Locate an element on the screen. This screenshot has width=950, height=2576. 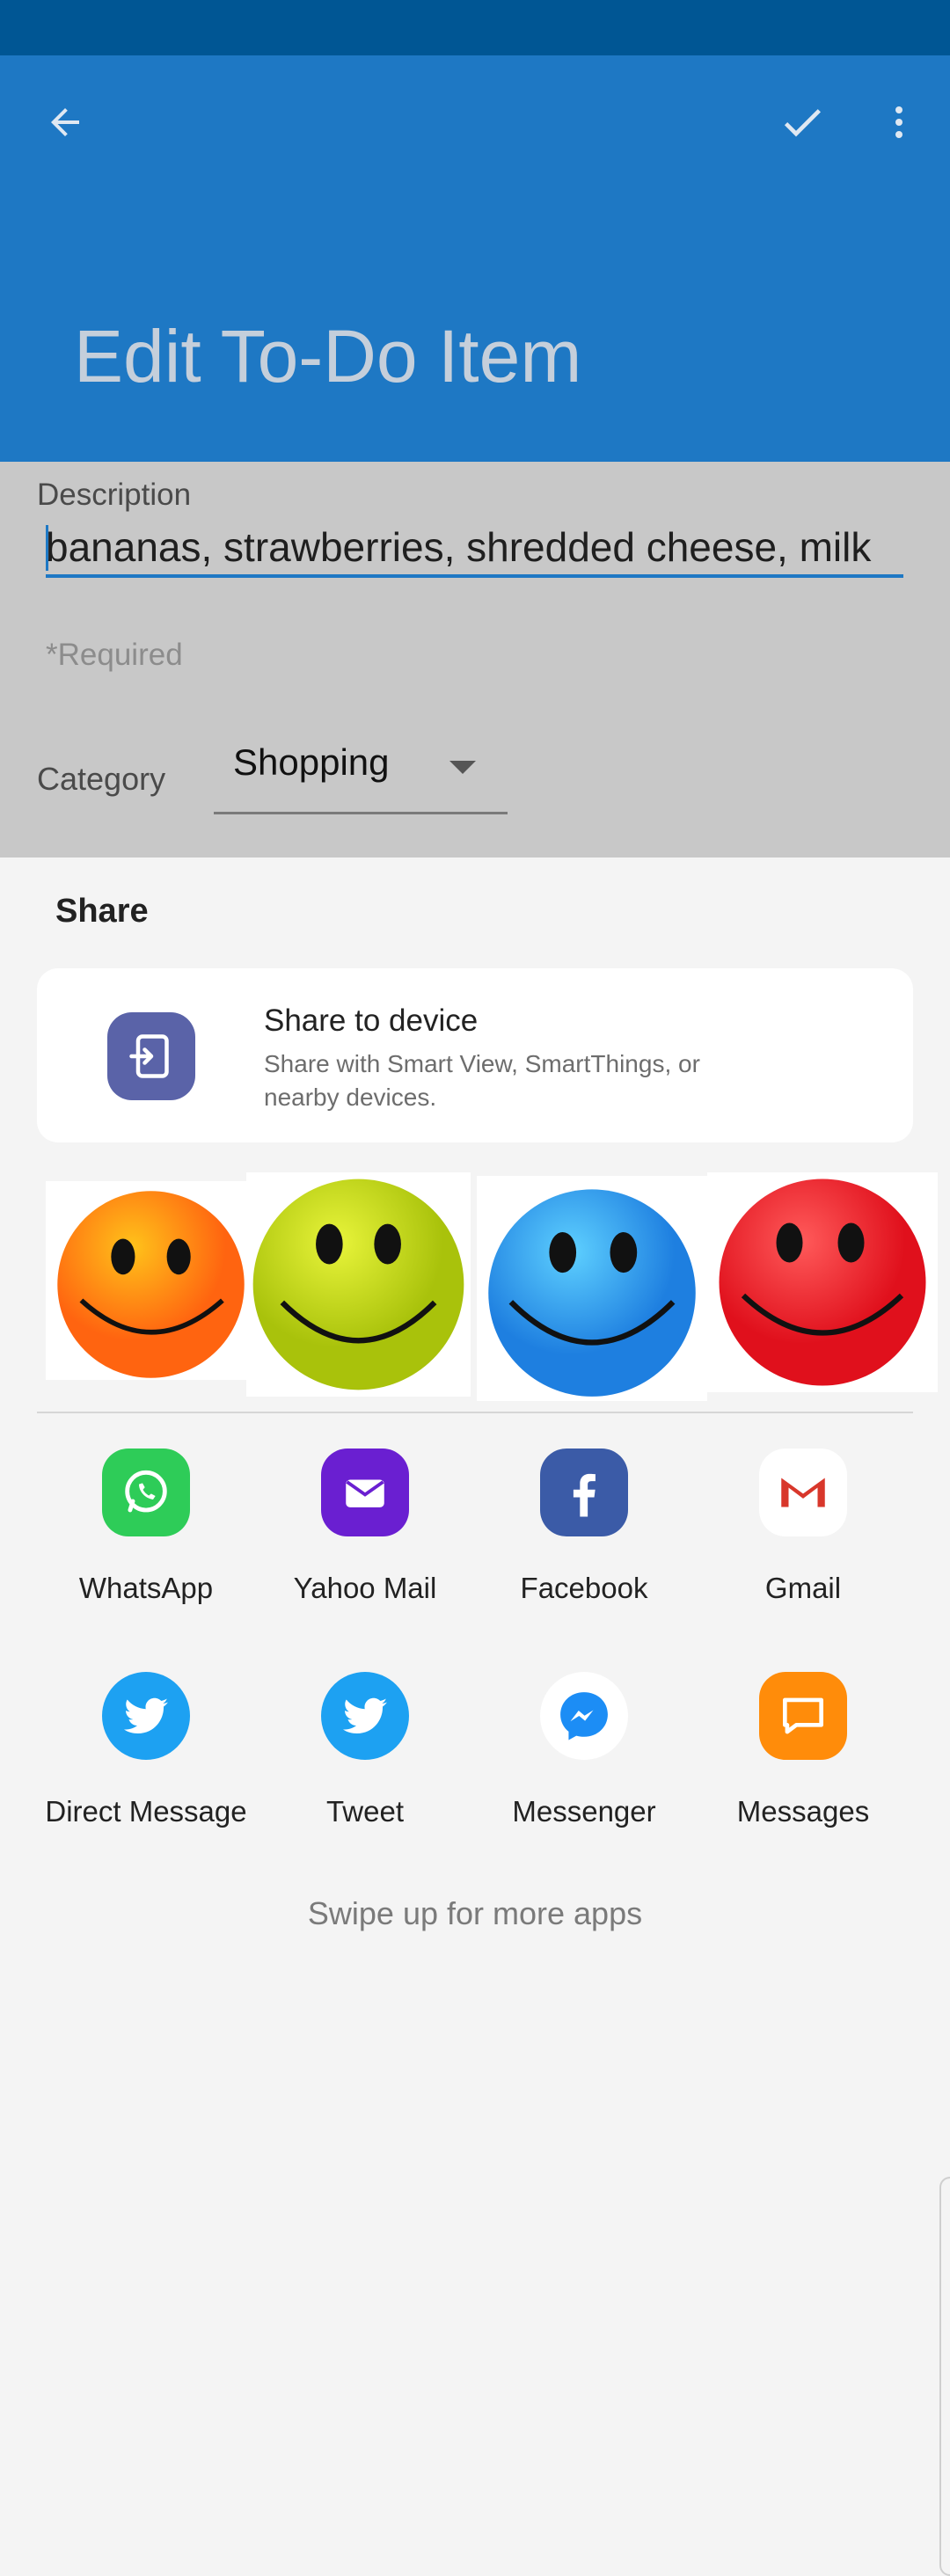
back-button is located at coordinates (65, 122).